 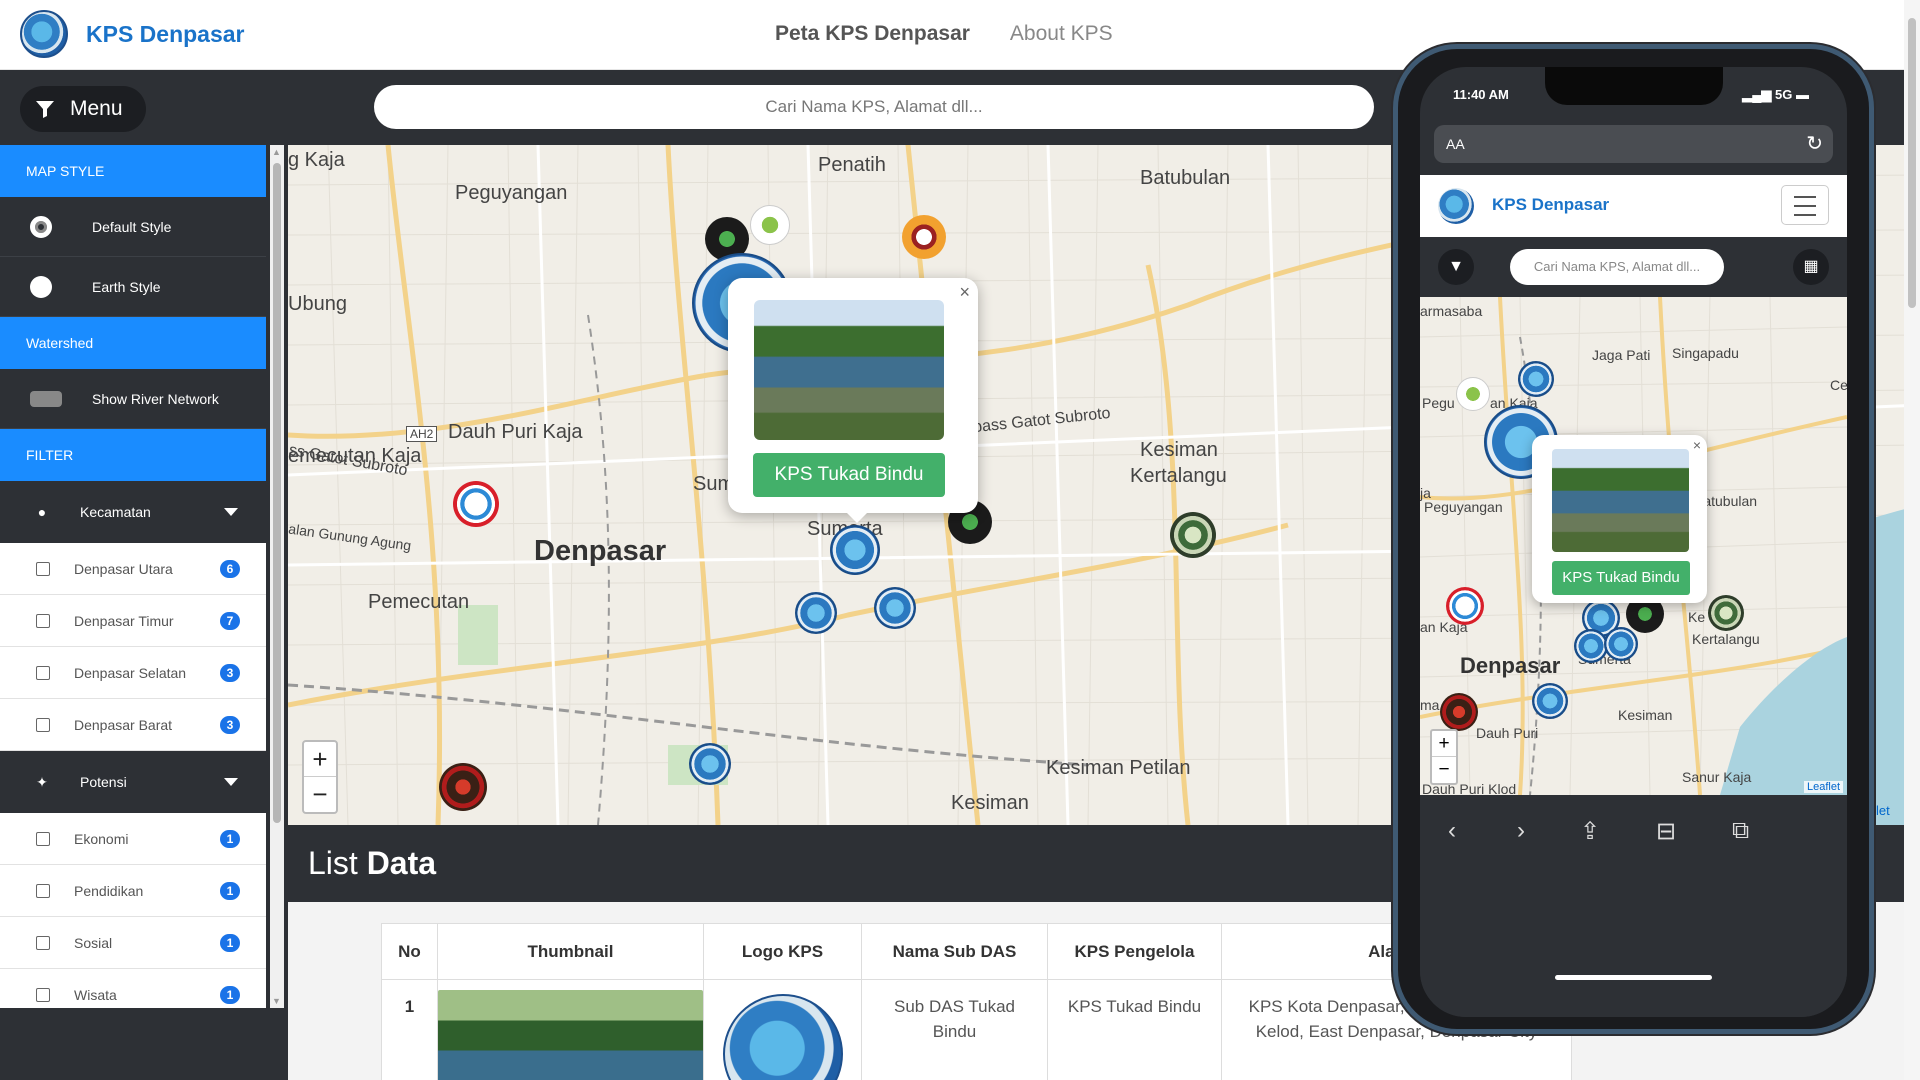 I want to click on sparkle-icon: ✦, so click(x=42, y=781).